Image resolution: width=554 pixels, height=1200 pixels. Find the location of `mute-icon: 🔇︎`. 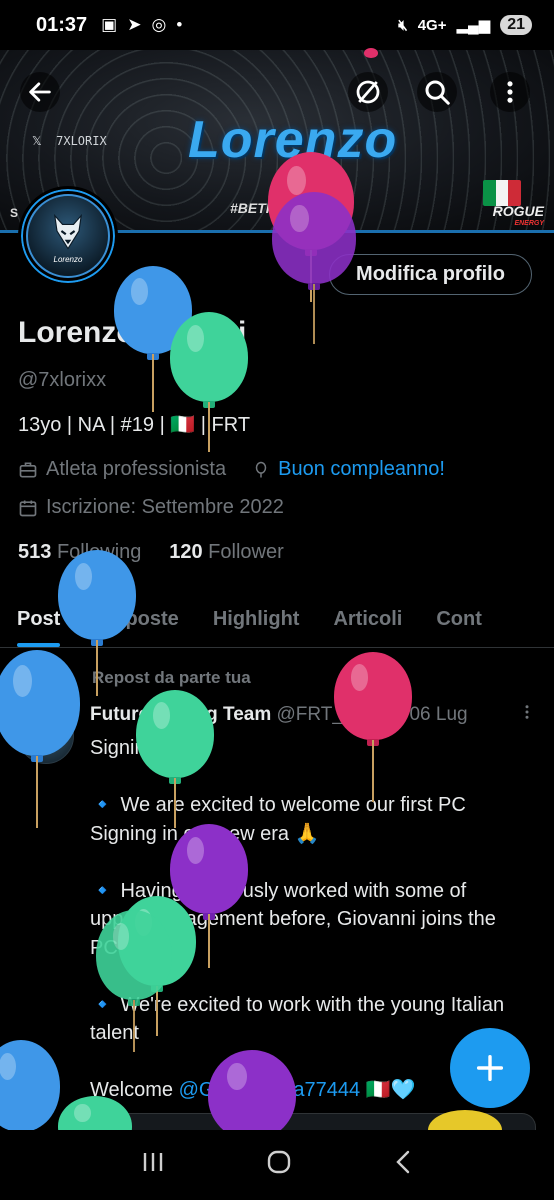

mute-icon: 🔇︎ is located at coordinates (403, 25).